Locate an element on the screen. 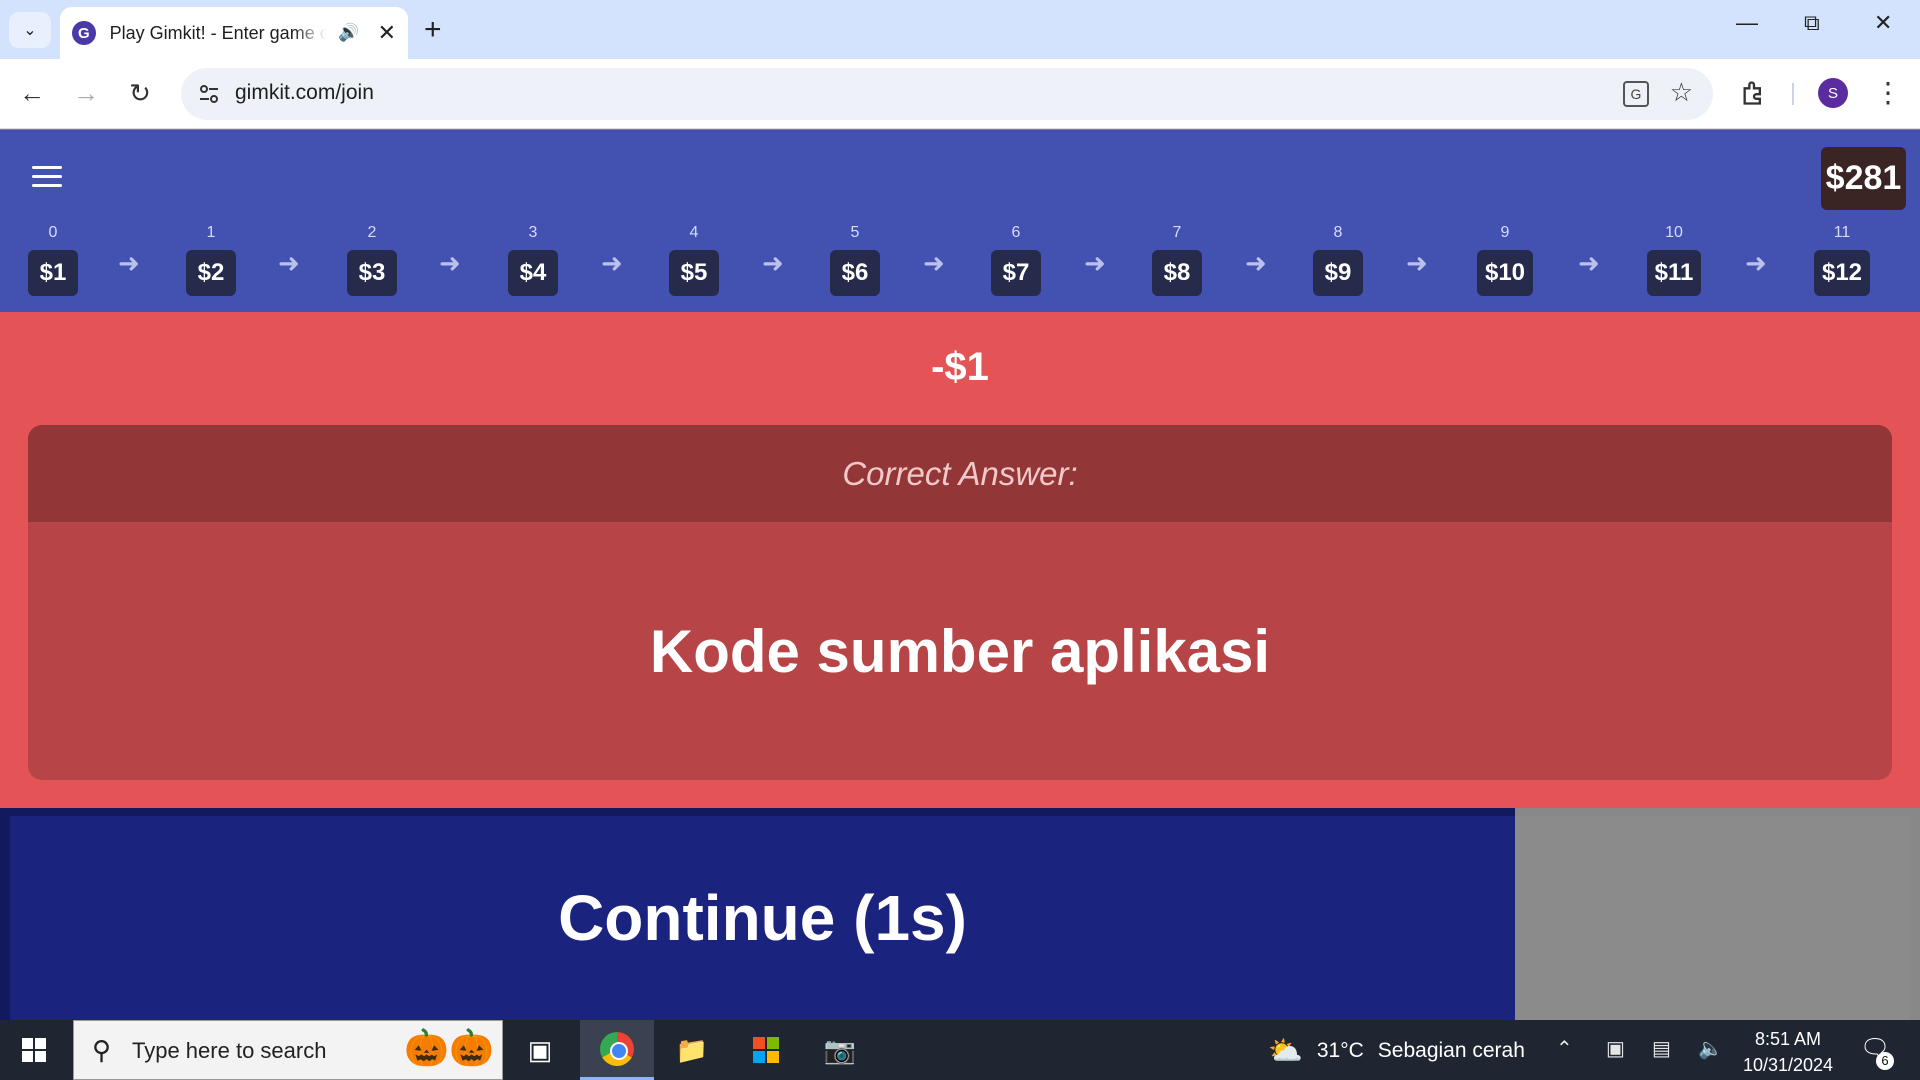  ladder-step: 6 $7 is located at coordinates (1016, 260).